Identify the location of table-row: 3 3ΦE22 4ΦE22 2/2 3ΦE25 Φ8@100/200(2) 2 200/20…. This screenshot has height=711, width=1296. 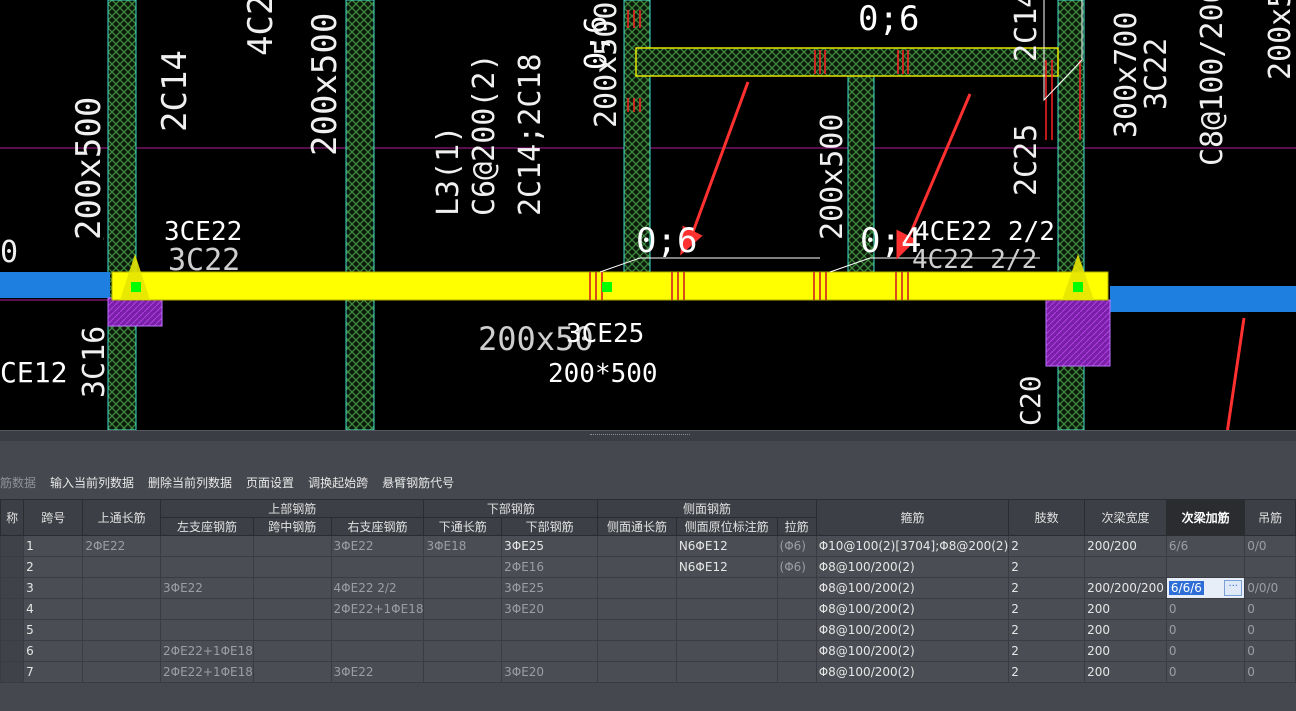
(648, 588).